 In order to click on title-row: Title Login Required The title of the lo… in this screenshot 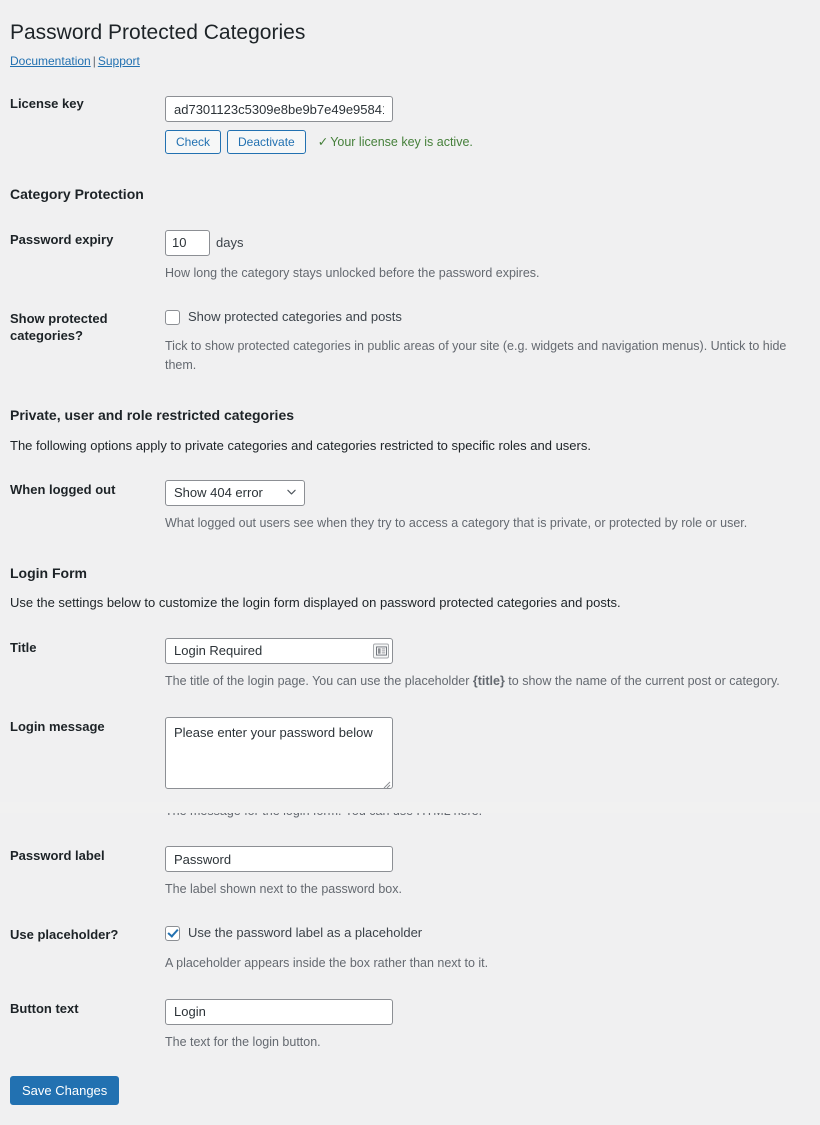, I will do `click(405, 664)`.